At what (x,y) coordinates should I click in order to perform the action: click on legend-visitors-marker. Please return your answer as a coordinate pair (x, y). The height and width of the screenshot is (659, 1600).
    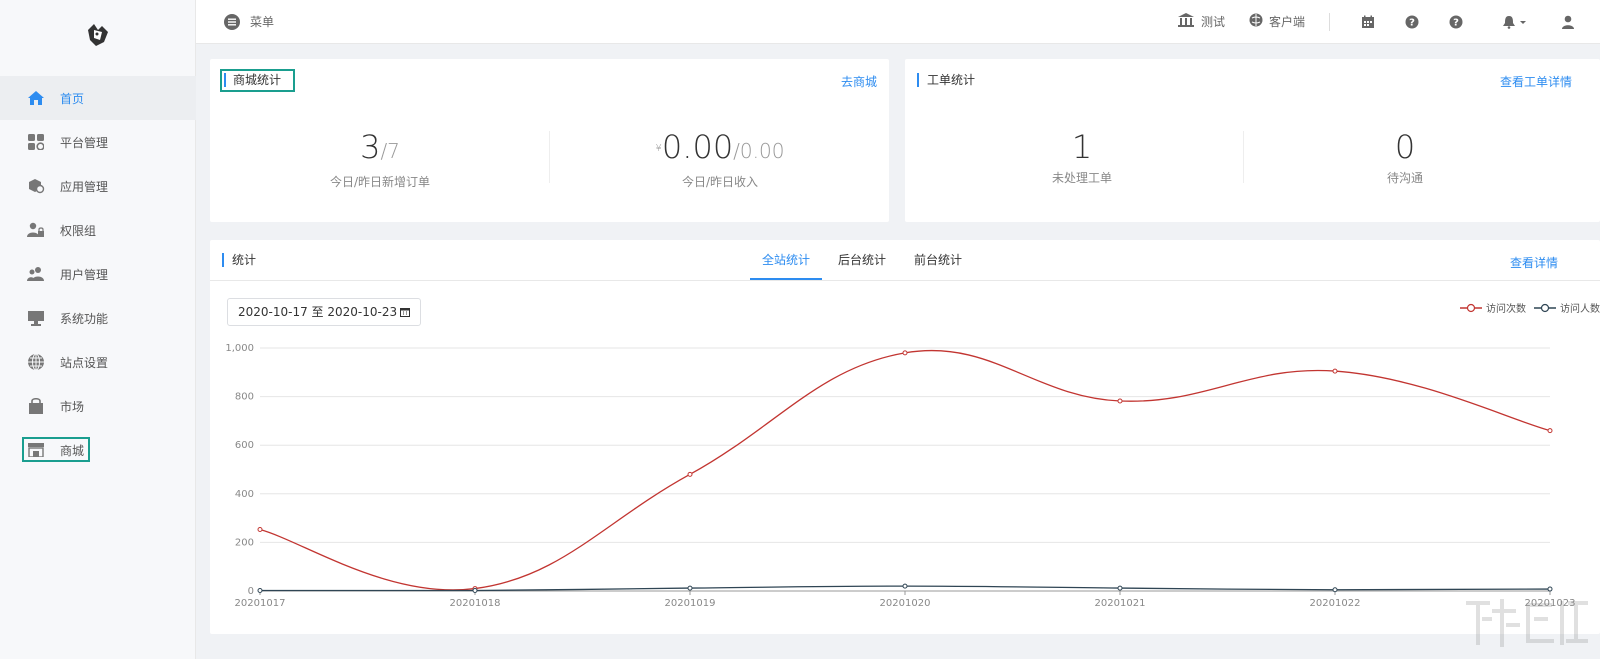
    Looking at the image, I should click on (1545, 307).